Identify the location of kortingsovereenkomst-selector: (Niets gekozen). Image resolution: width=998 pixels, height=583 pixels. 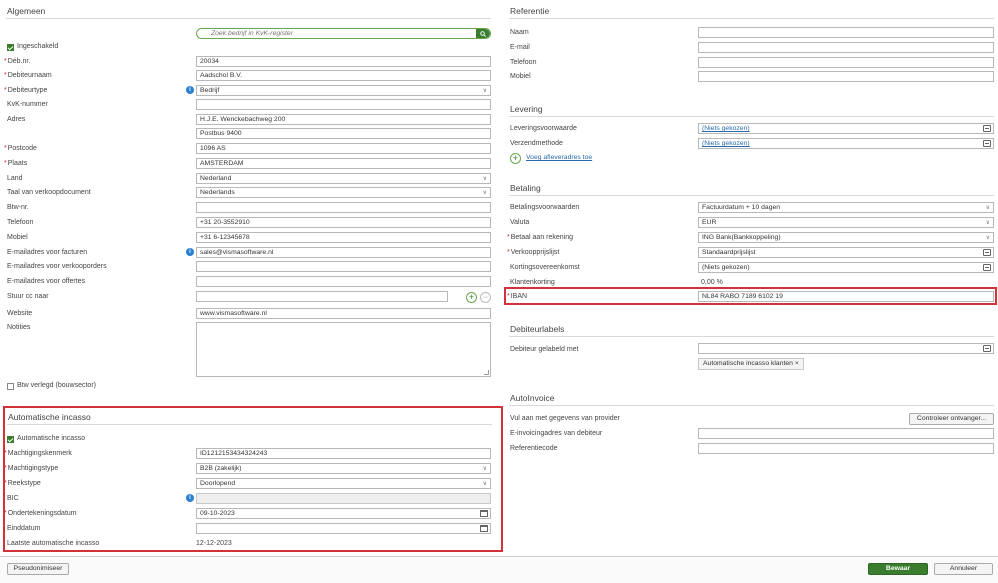
(846, 267).